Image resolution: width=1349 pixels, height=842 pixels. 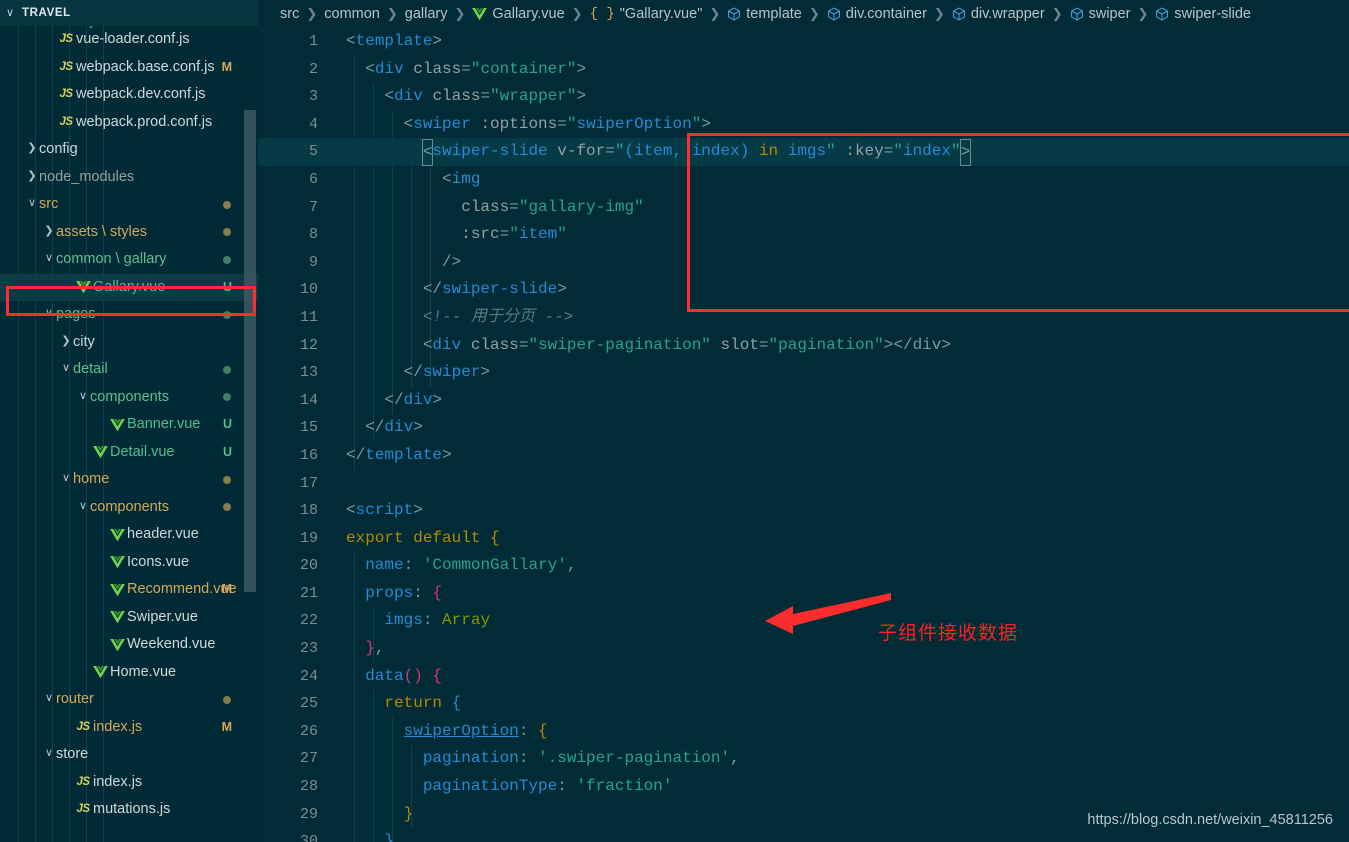 I want to click on tree-item-webpack-dev-conf-js: JS webpack.dev.conf.js, so click(x=129, y=95).